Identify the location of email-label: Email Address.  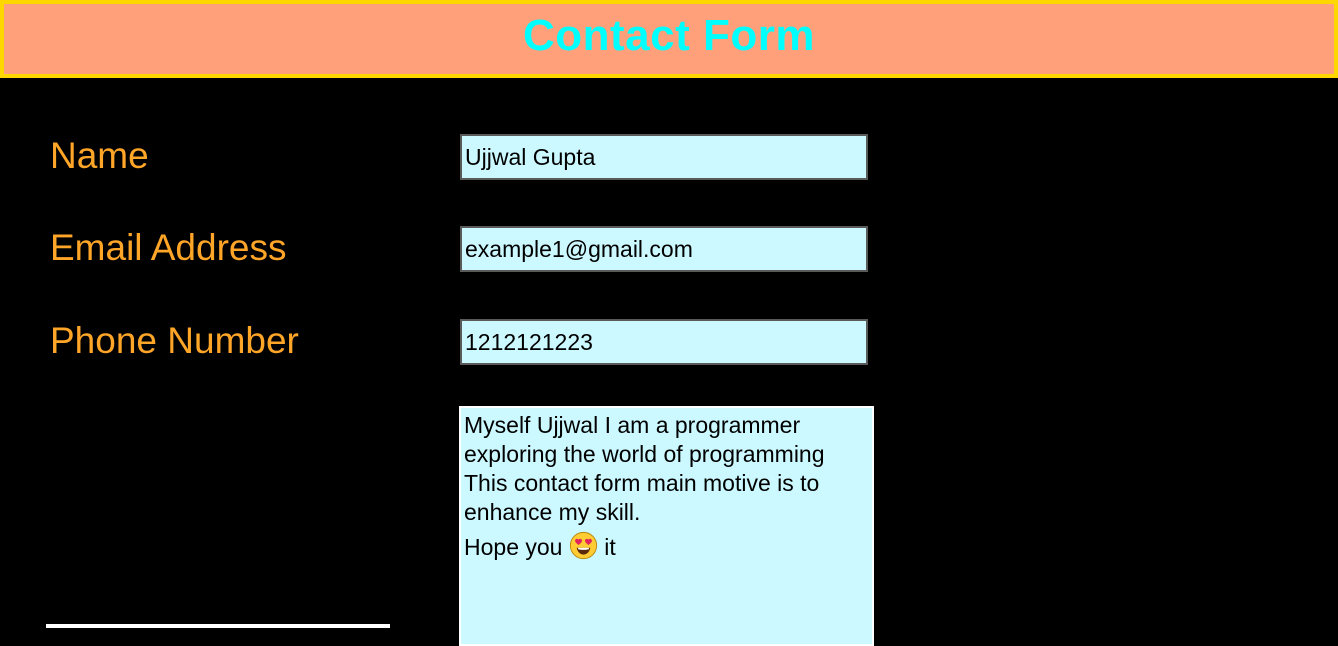
(168, 247).